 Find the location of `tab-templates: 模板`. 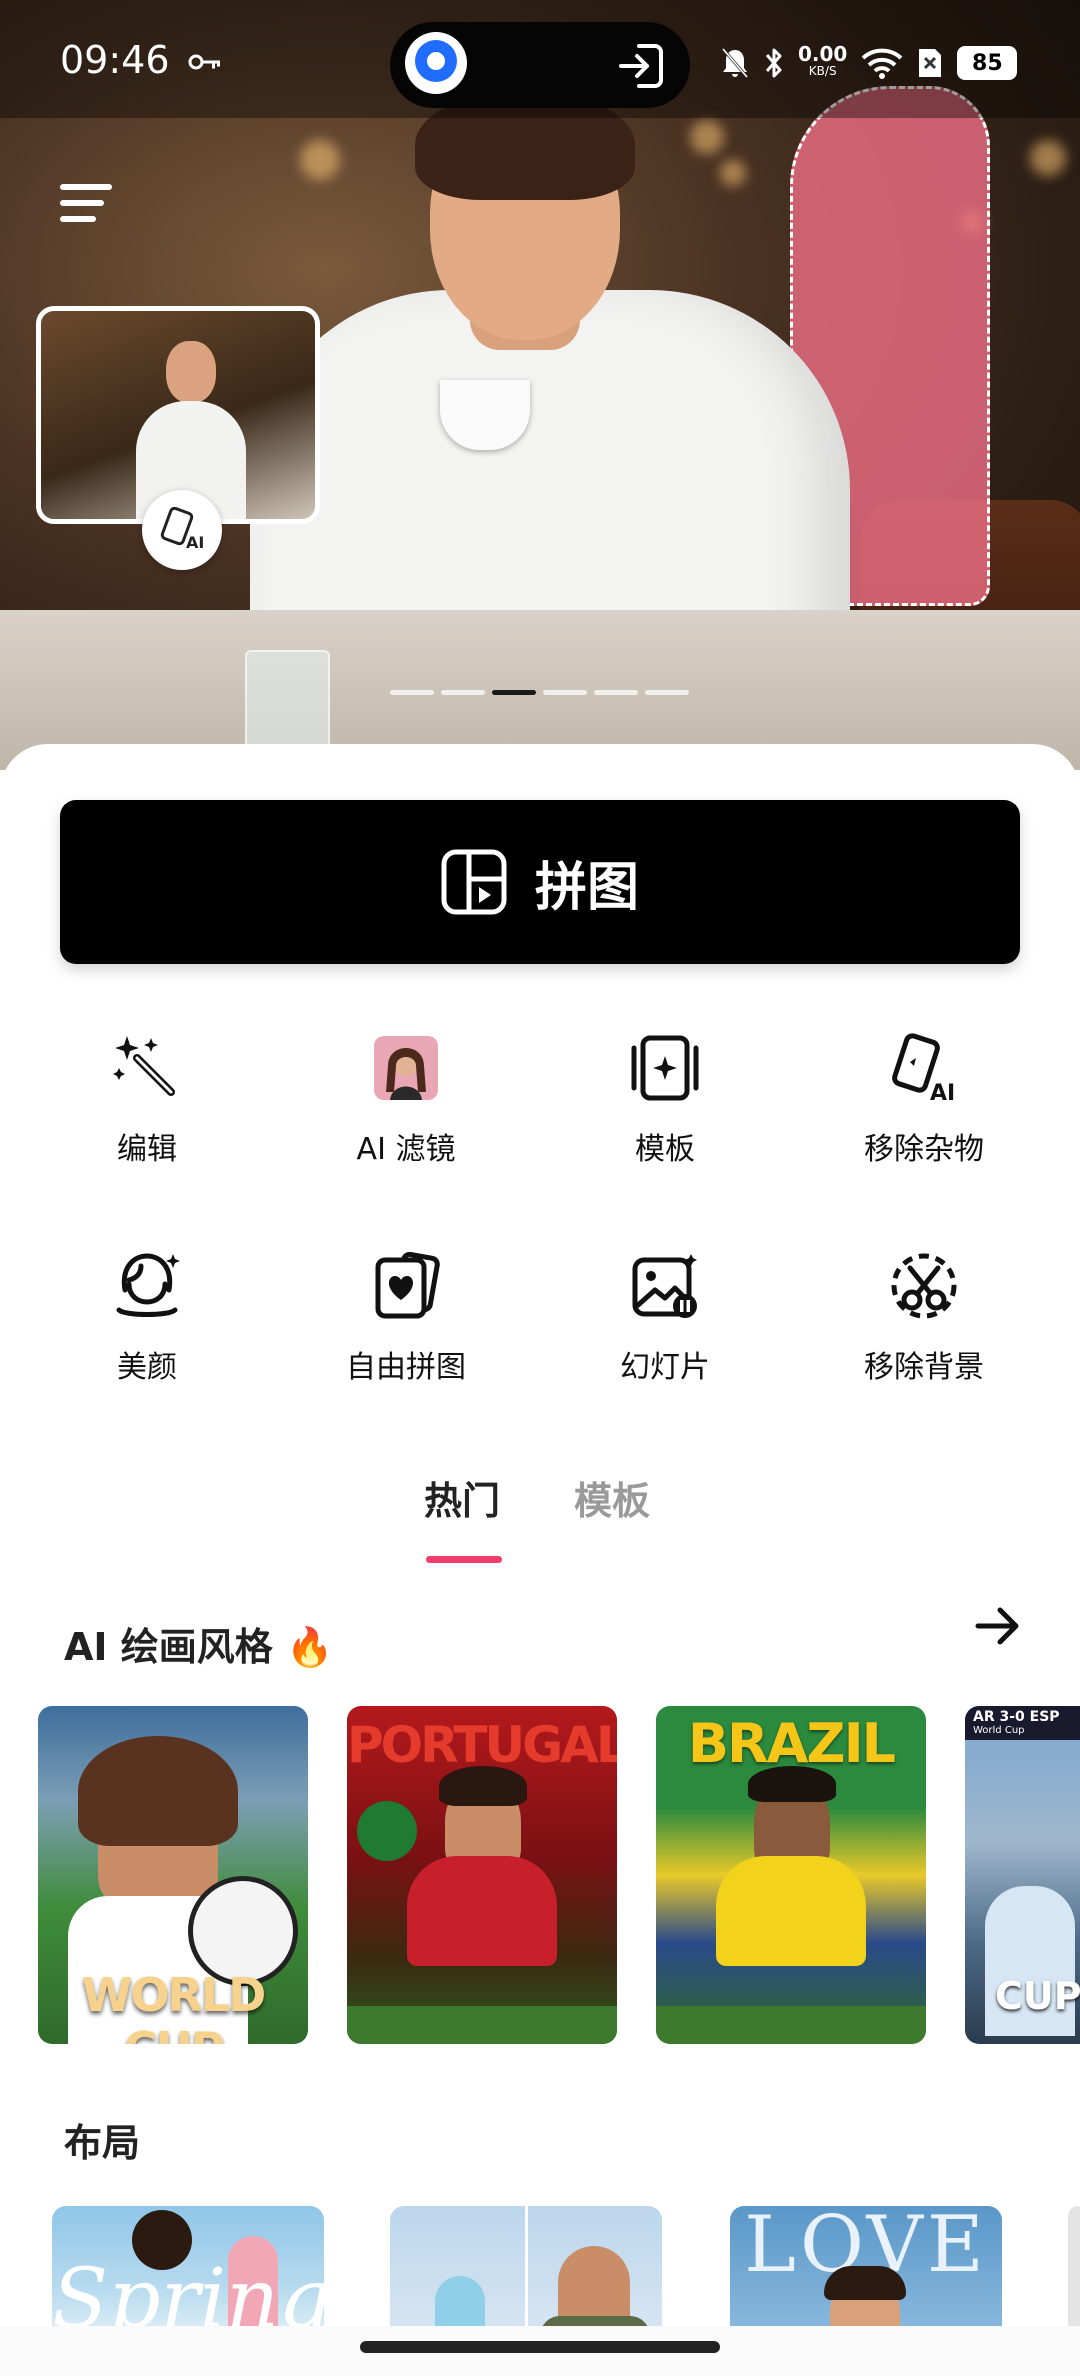

tab-templates: 模板 is located at coordinates (612, 1497).